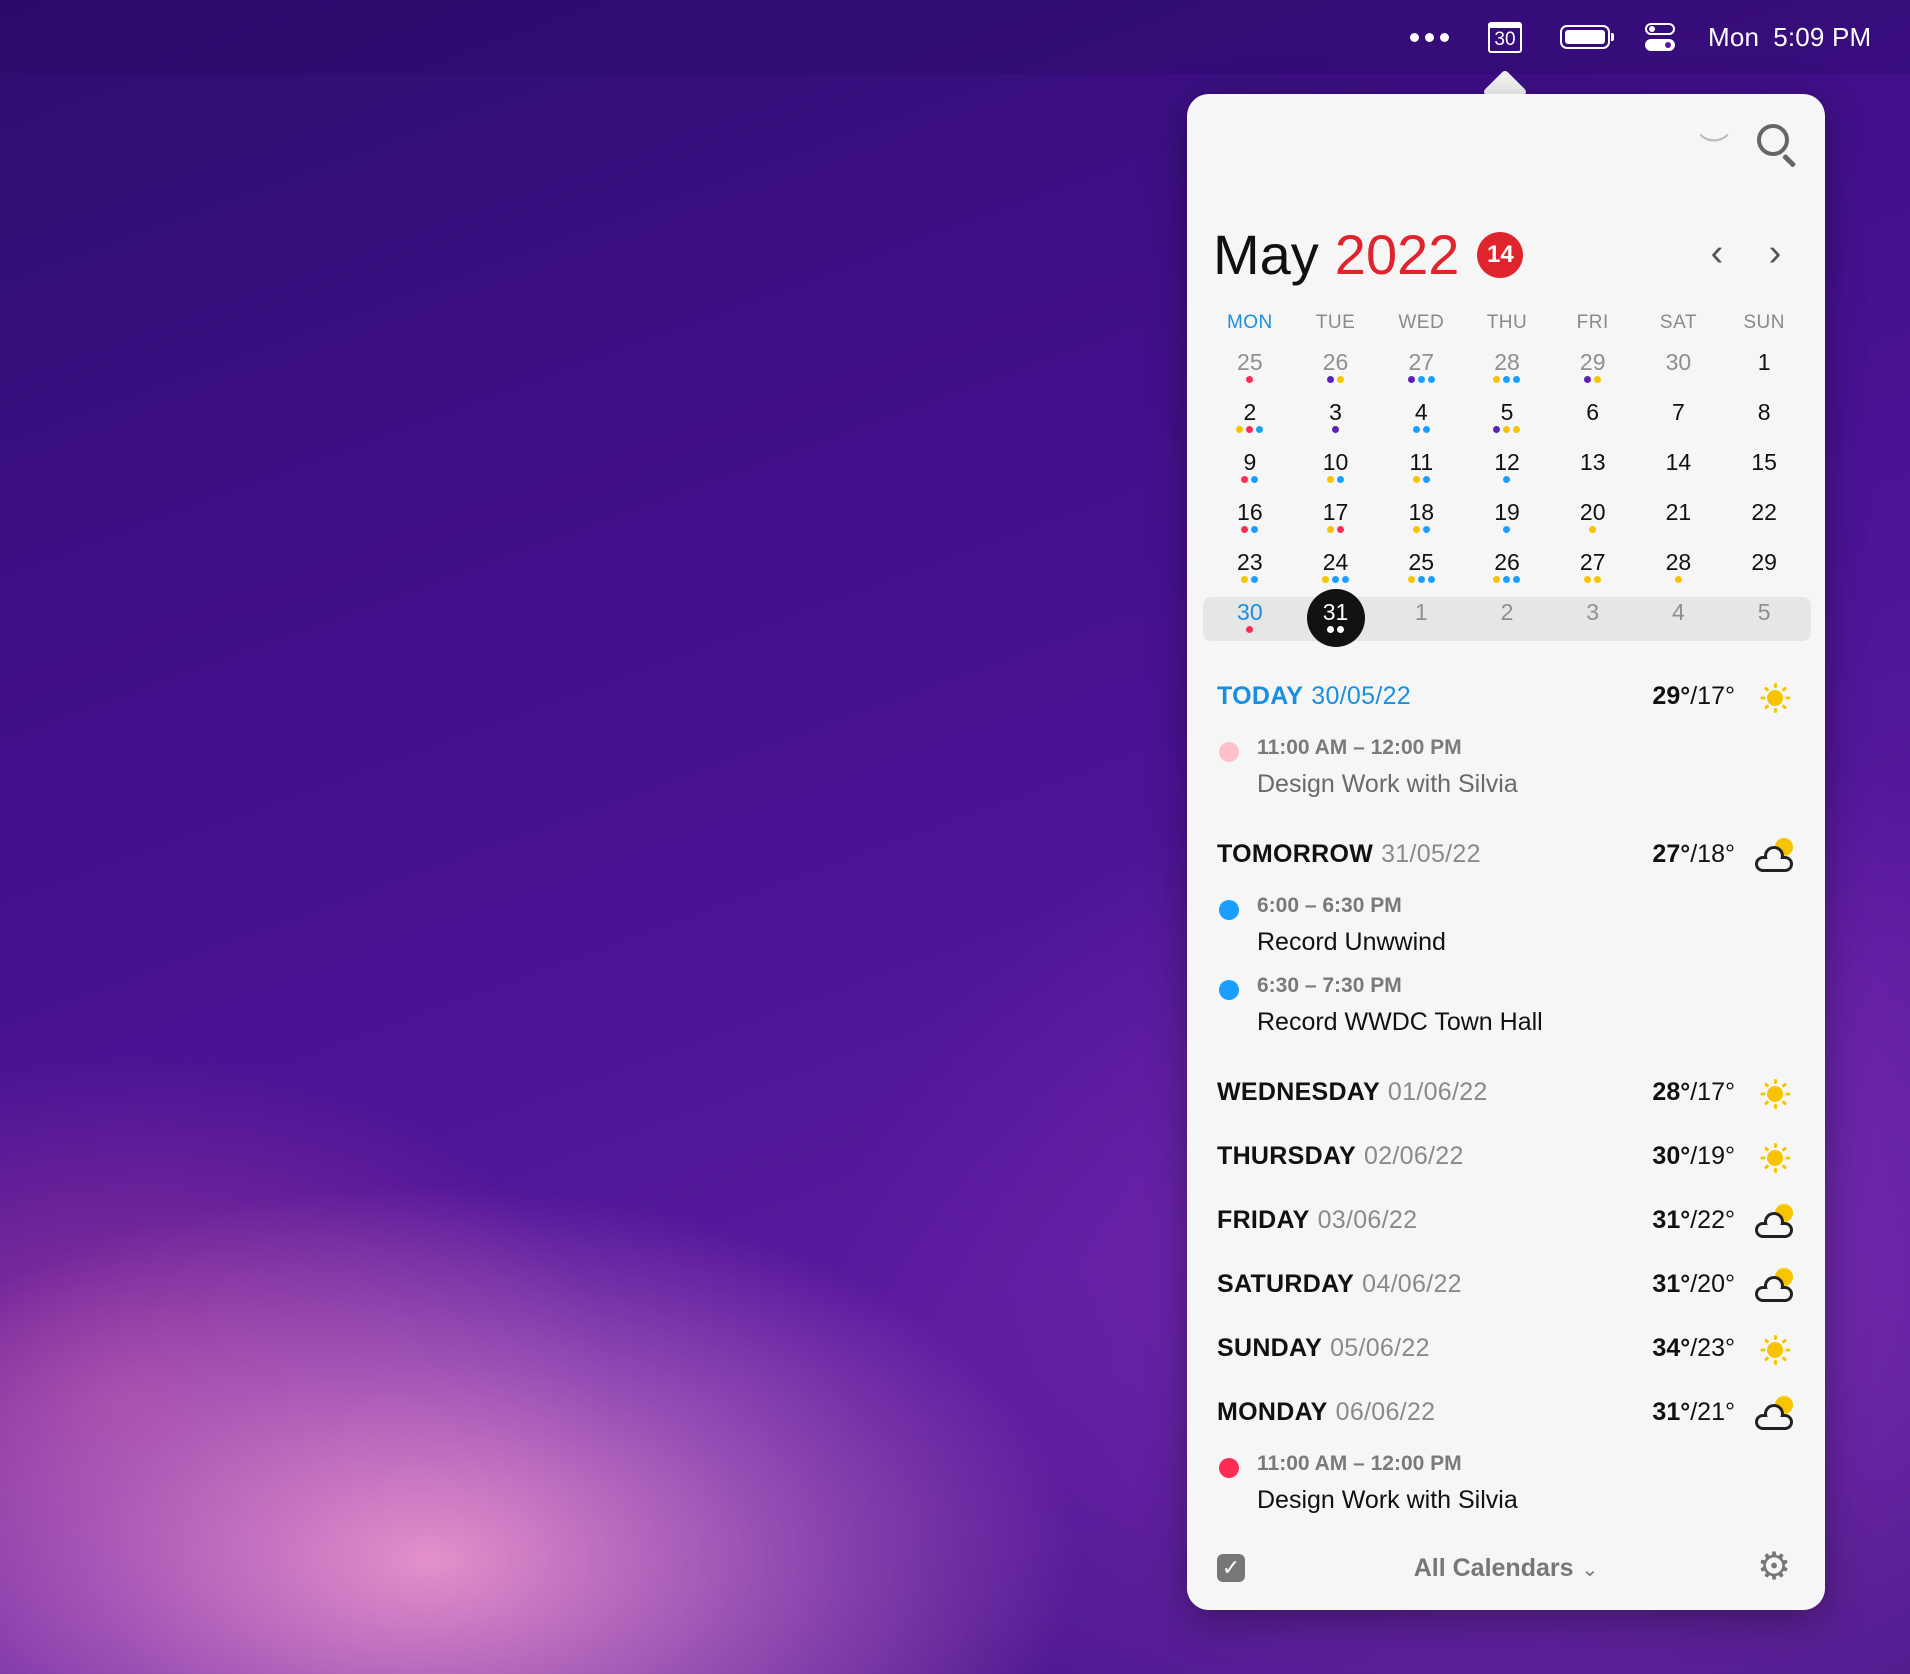 This screenshot has width=1910, height=1674. Describe the element at coordinates (1764, 419) in the screenshot. I see `day-cell: 8` at that location.